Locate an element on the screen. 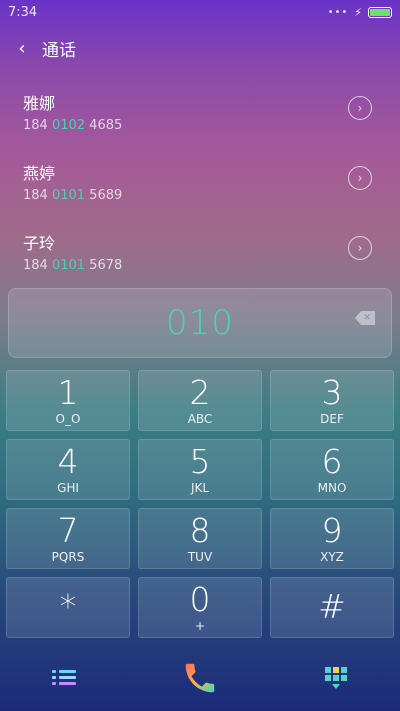 This screenshot has width=400, height=711. keypad-hide-icon is located at coordinates (336, 678).